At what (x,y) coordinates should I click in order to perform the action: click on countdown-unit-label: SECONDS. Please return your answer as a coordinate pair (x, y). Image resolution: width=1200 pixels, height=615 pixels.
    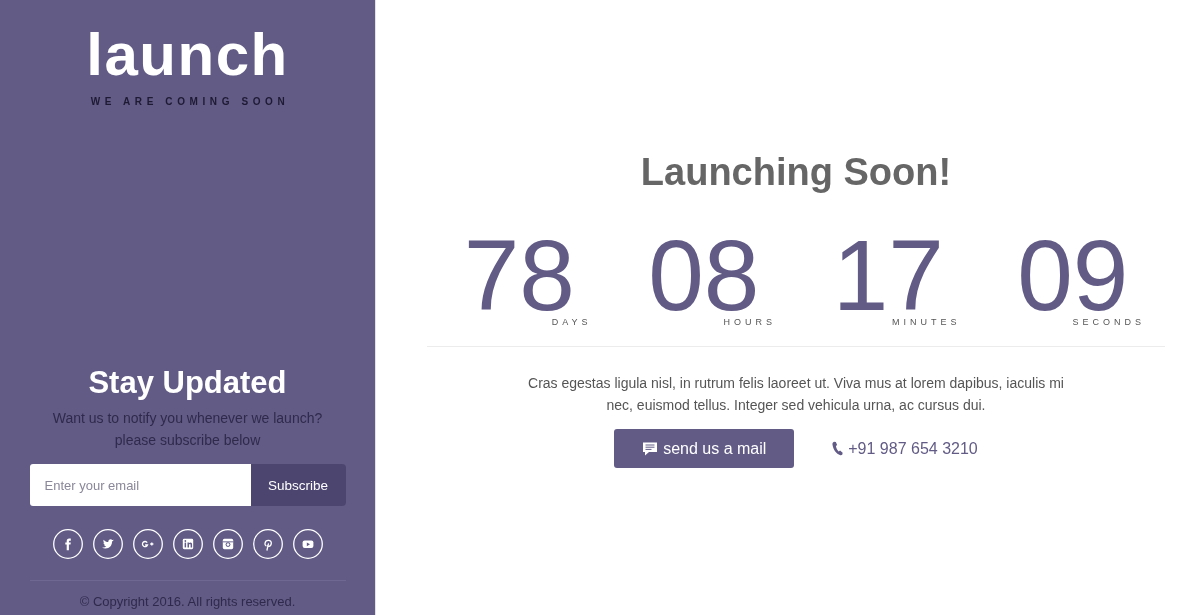
    Looking at the image, I should click on (1108, 322).